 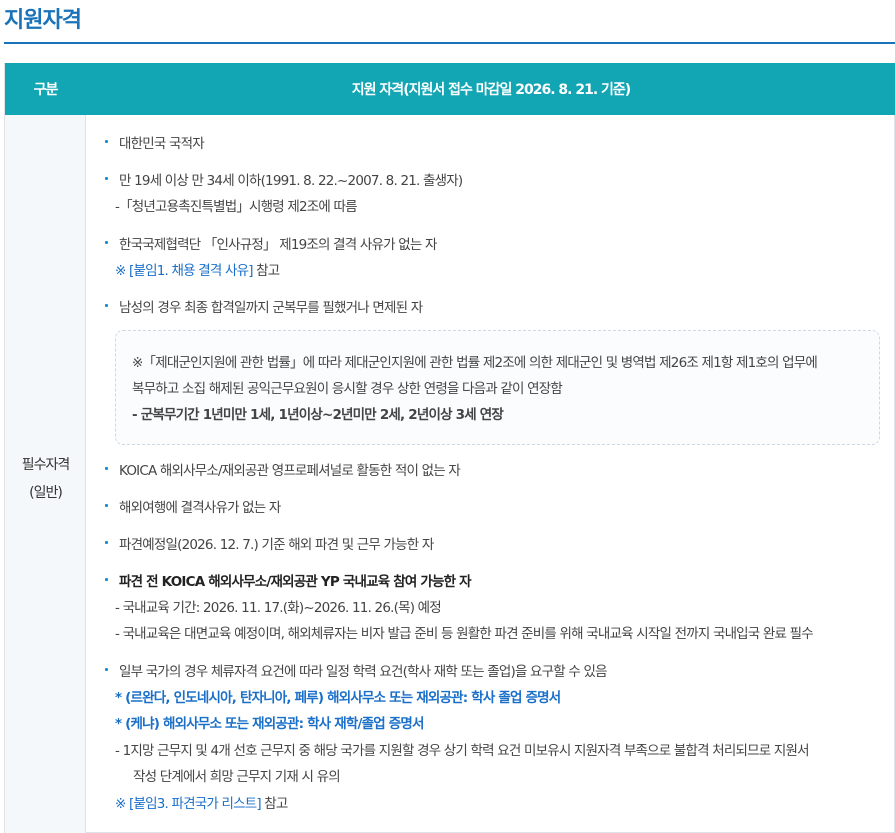 I want to click on page-title: 지원자격, so click(x=43, y=20).